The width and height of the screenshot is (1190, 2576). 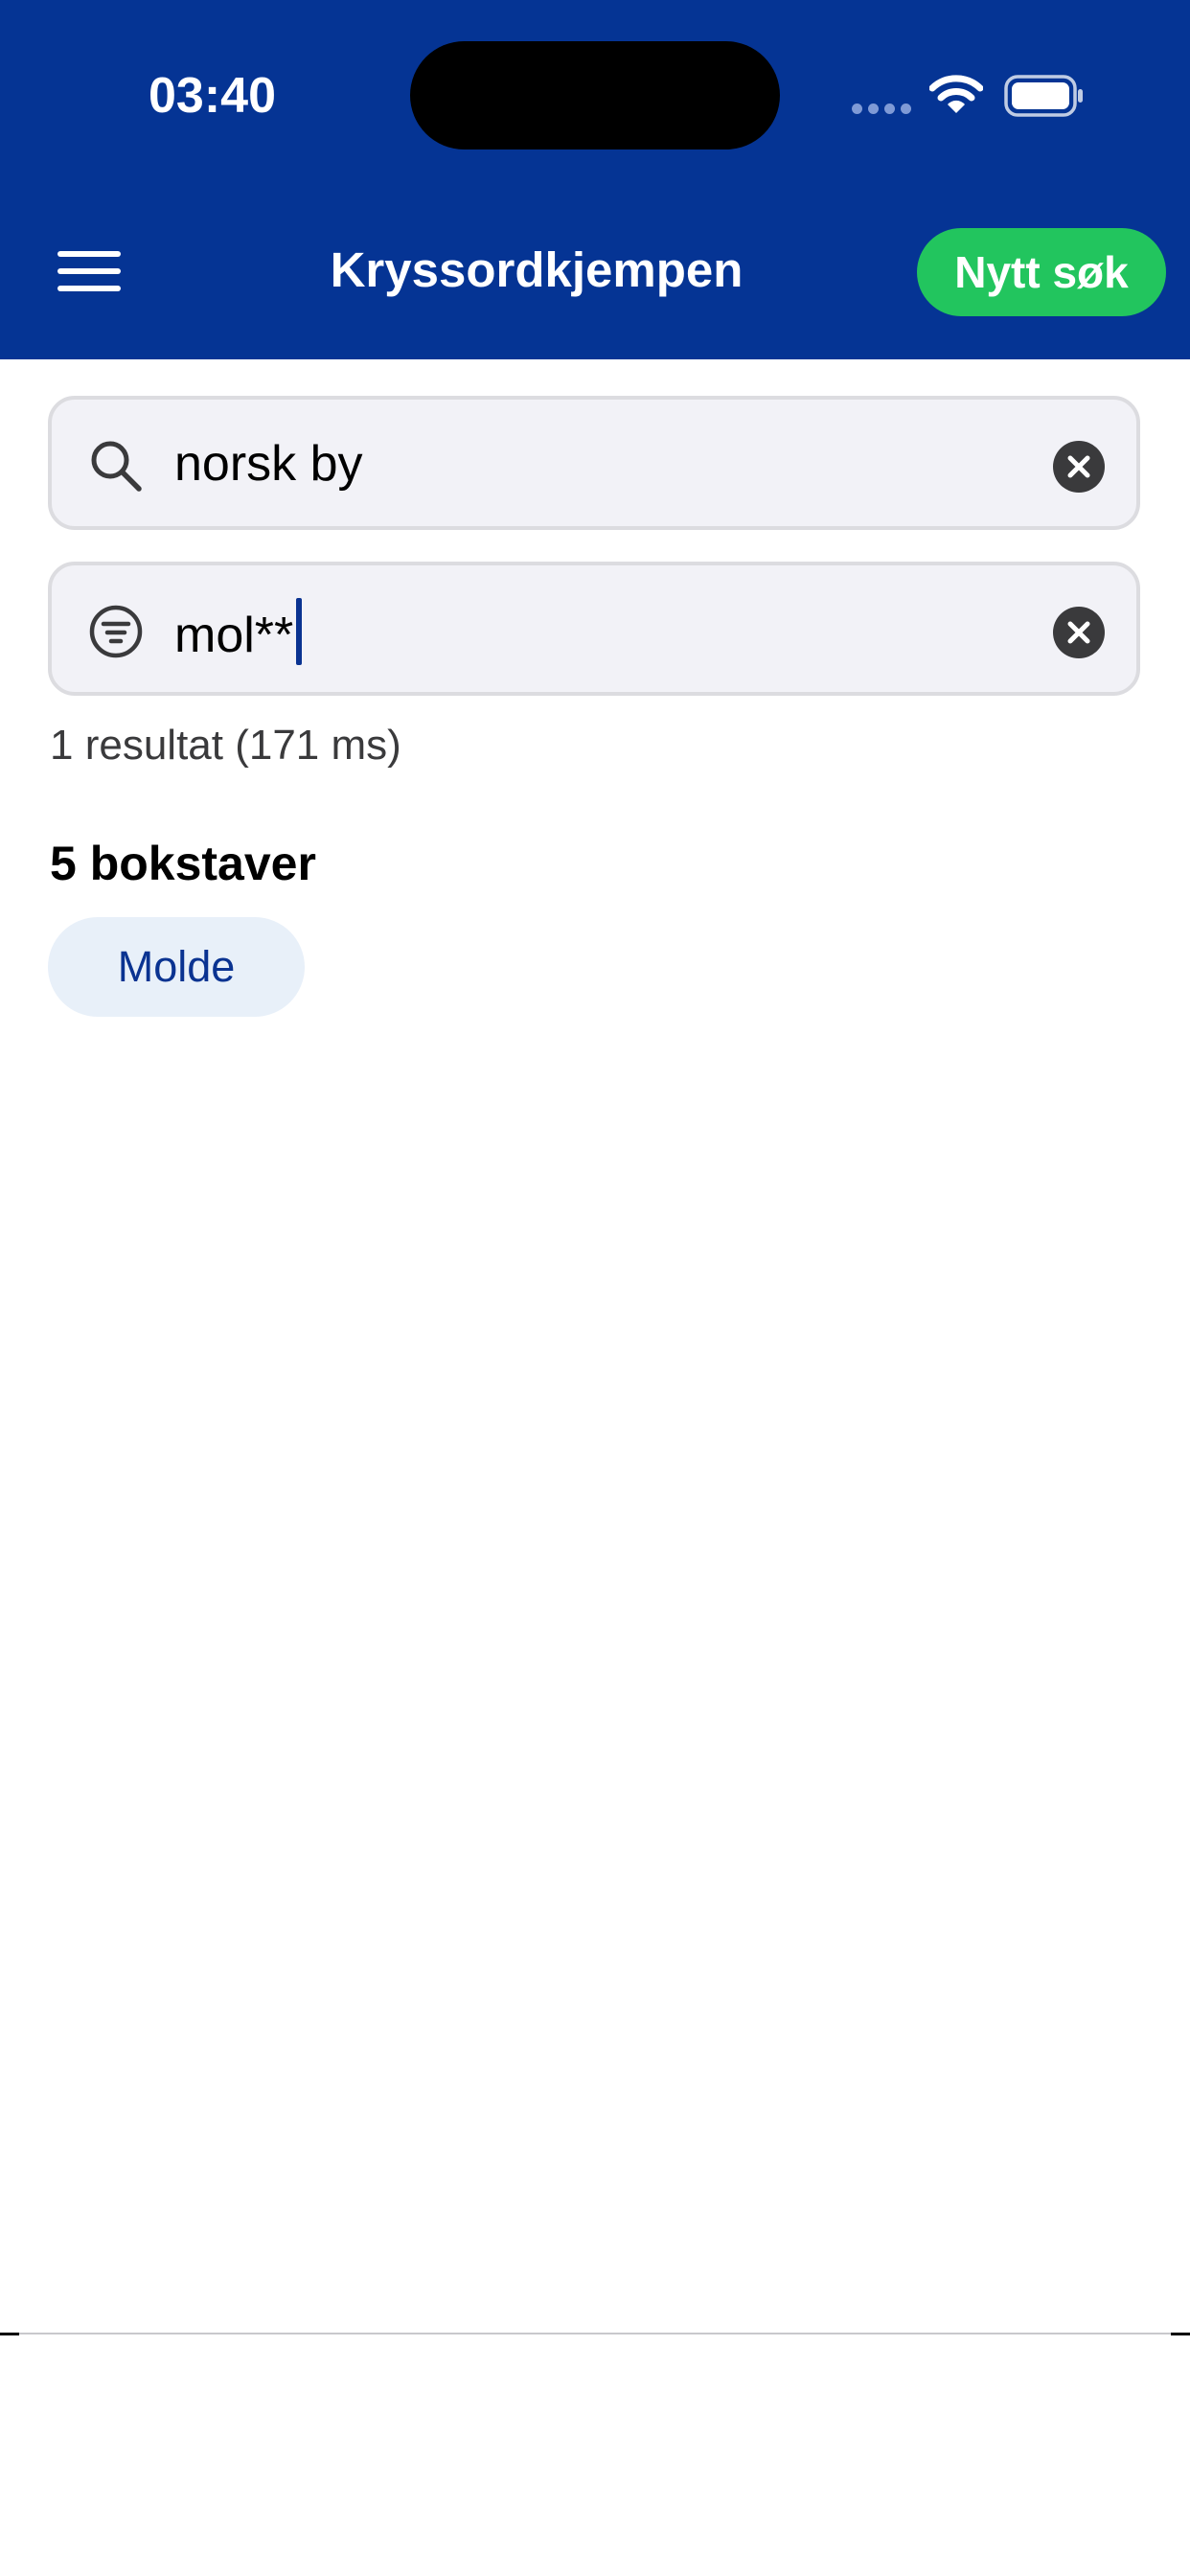 I want to click on search-input: norsk by, so click(x=269, y=463).